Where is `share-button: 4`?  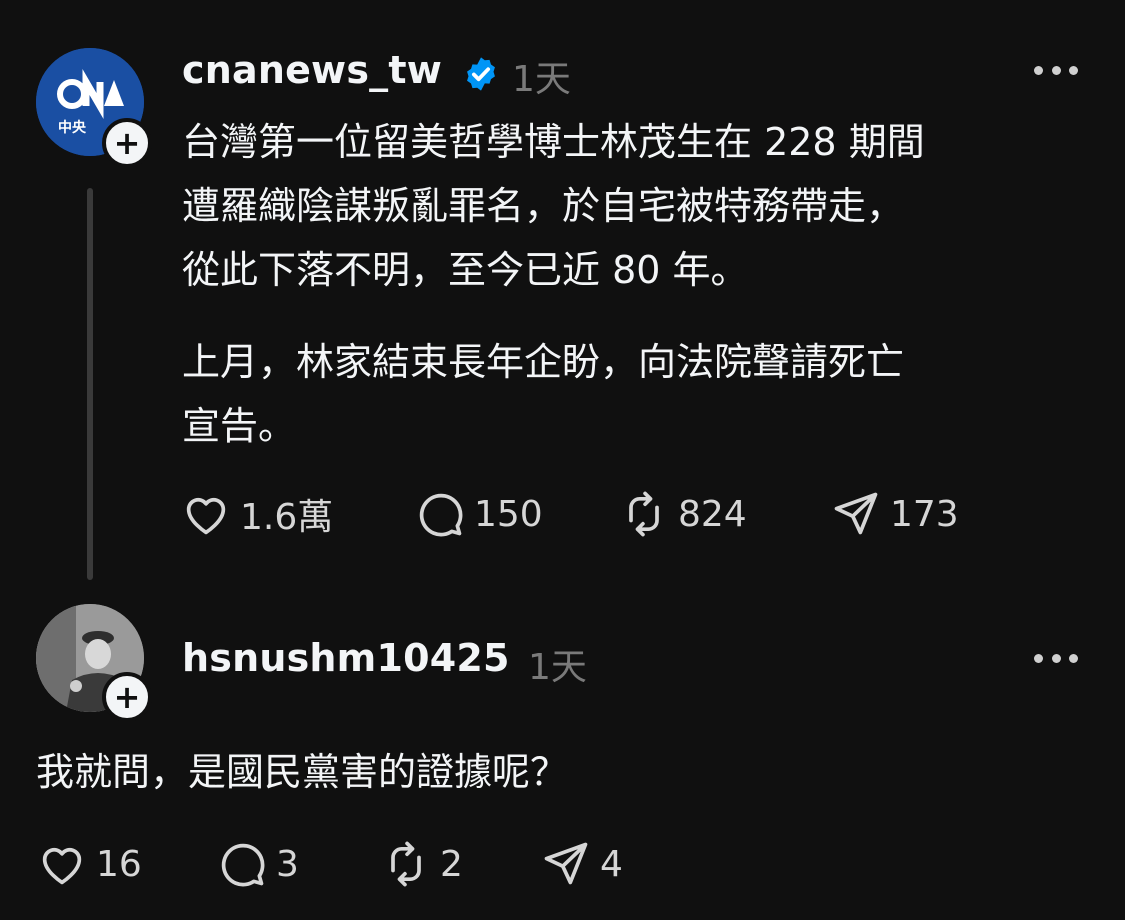 share-button: 4 is located at coordinates (581, 864).